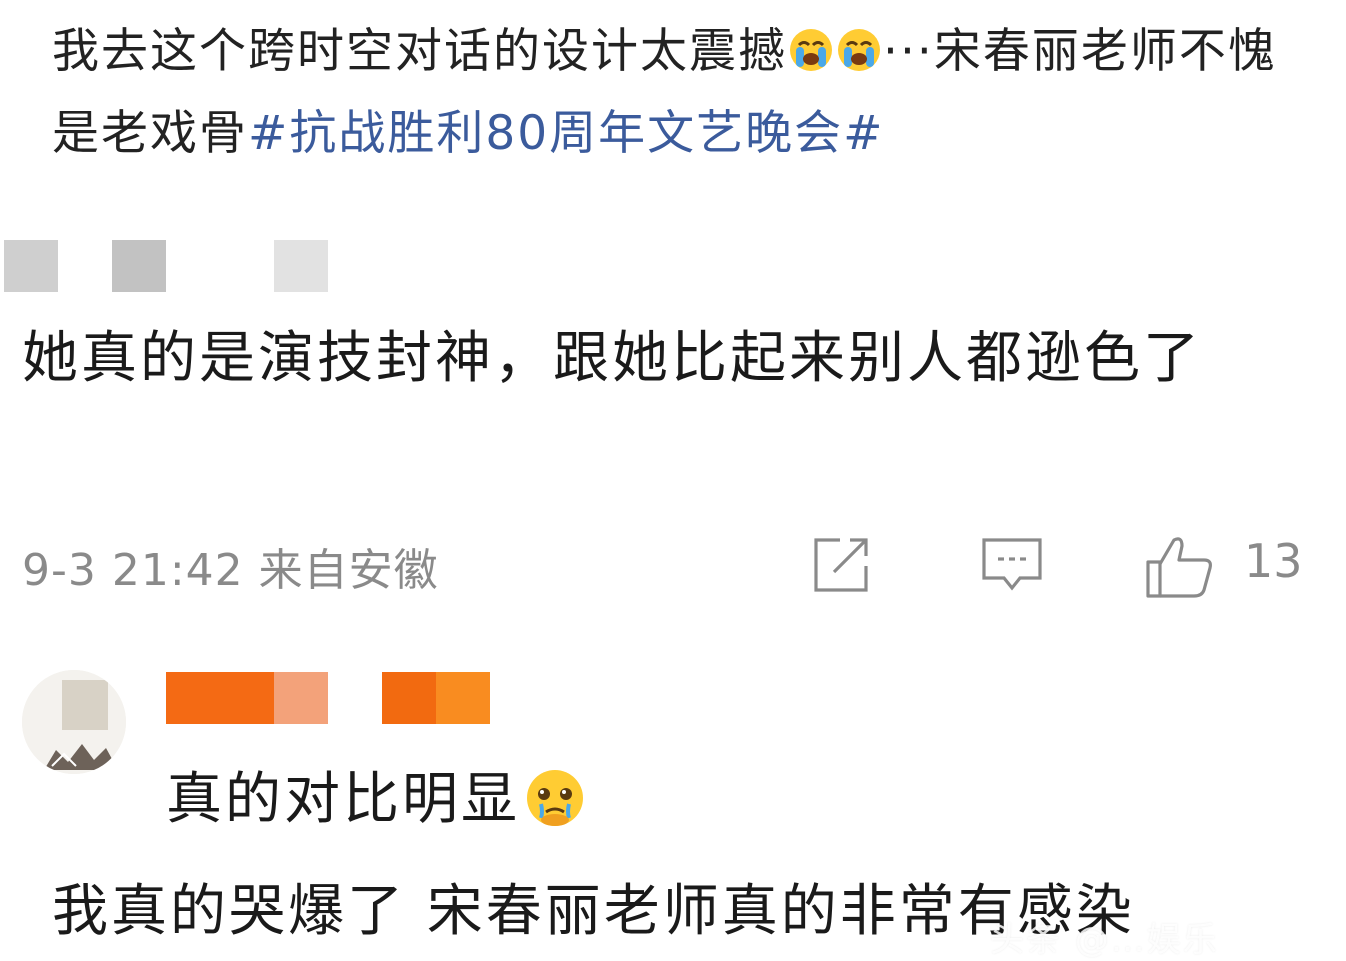 This screenshot has height=961, width=1346. What do you see at coordinates (200, 266) in the screenshot?
I see `masked-username` at bounding box center [200, 266].